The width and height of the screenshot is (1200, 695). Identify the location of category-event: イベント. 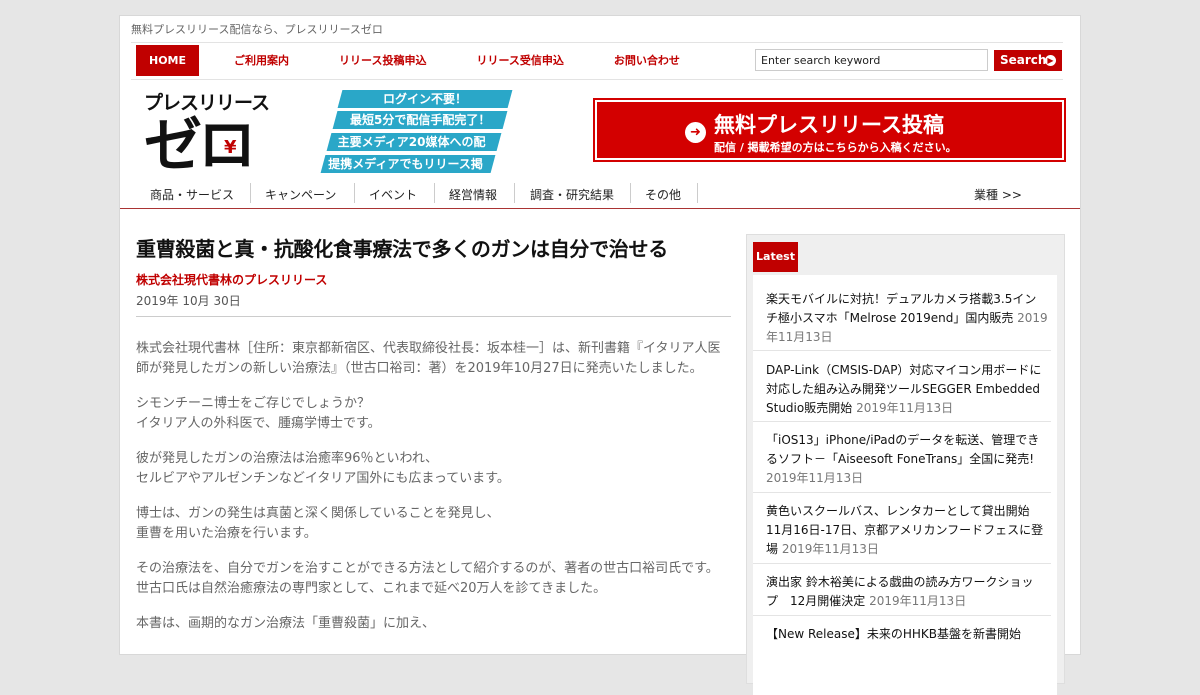
(393, 194).